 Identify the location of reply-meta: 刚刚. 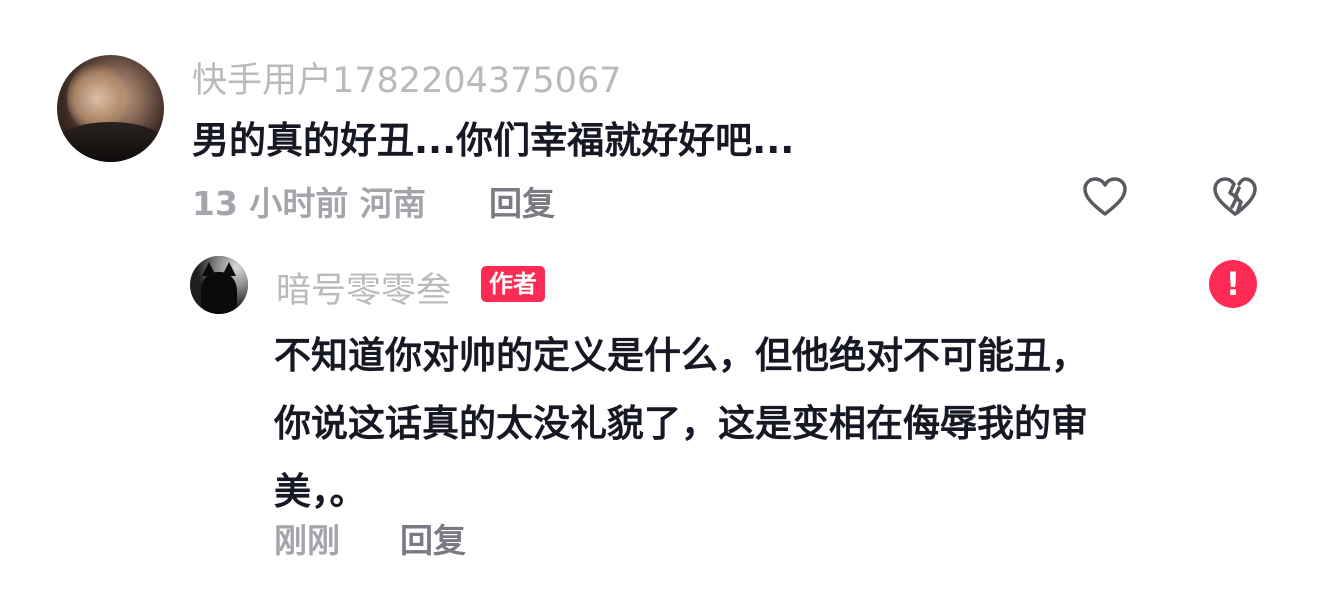
(307, 540).